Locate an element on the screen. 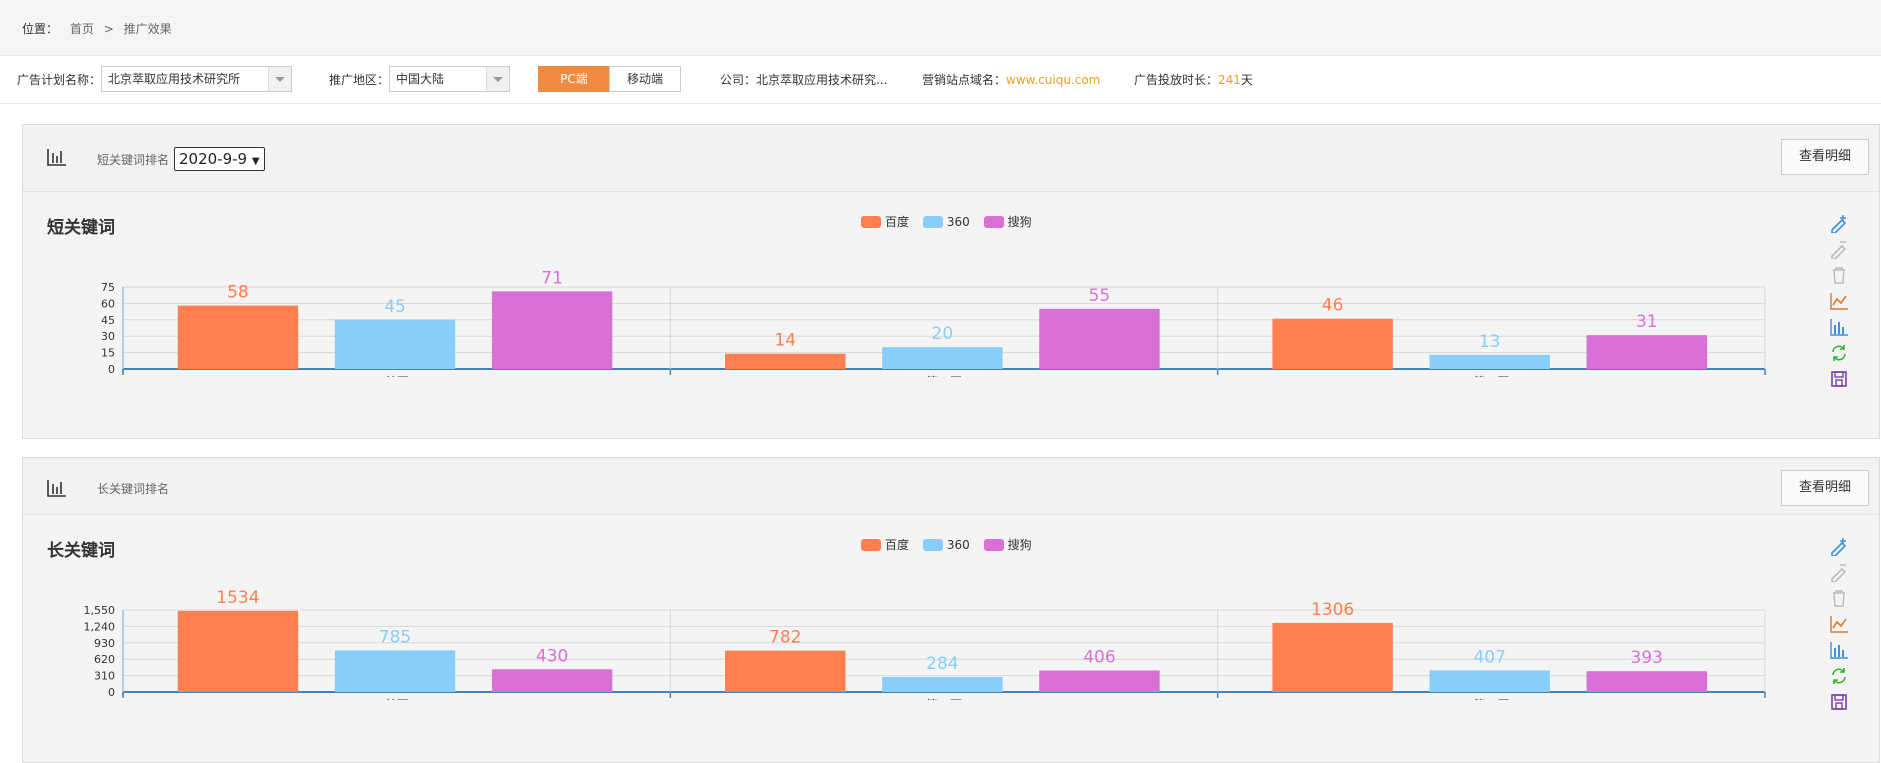 Image resolution: width=1881 pixels, height=763 pixels. breadcrumb: 位置： 首页 > 推广效果 is located at coordinates (940, 28).